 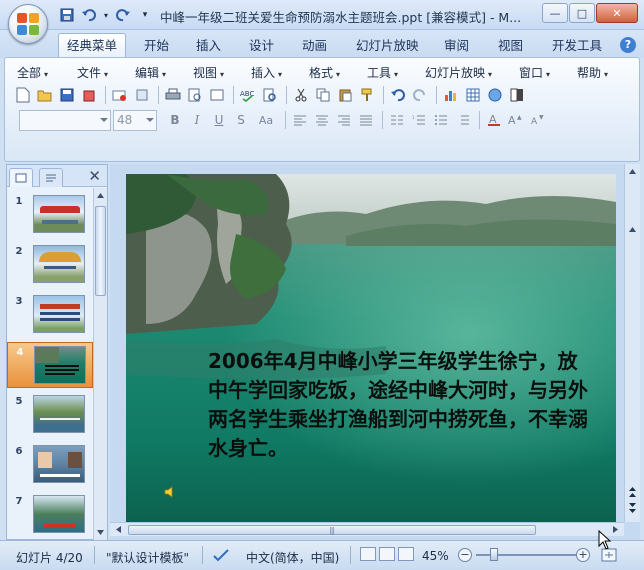 What do you see at coordinates (270, 95) in the screenshot?
I see `research-icon` at bounding box center [270, 95].